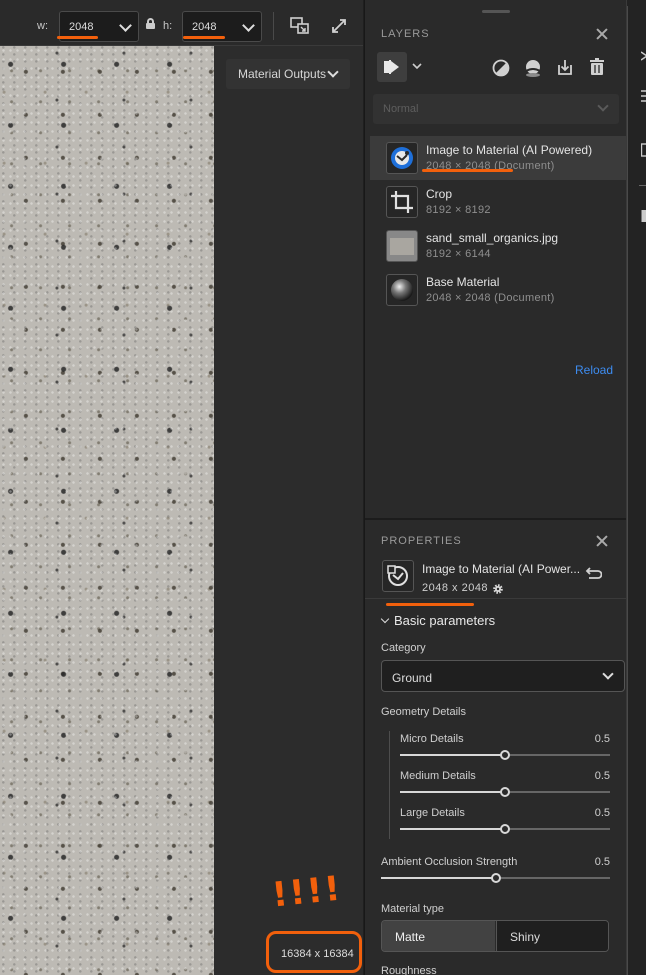 The width and height of the screenshot is (646, 975). What do you see at coordinates (181, 23) in the screenshot?
I see `top-toolbar: w: 2048 h: 2048` at bounding box center [181, 23].